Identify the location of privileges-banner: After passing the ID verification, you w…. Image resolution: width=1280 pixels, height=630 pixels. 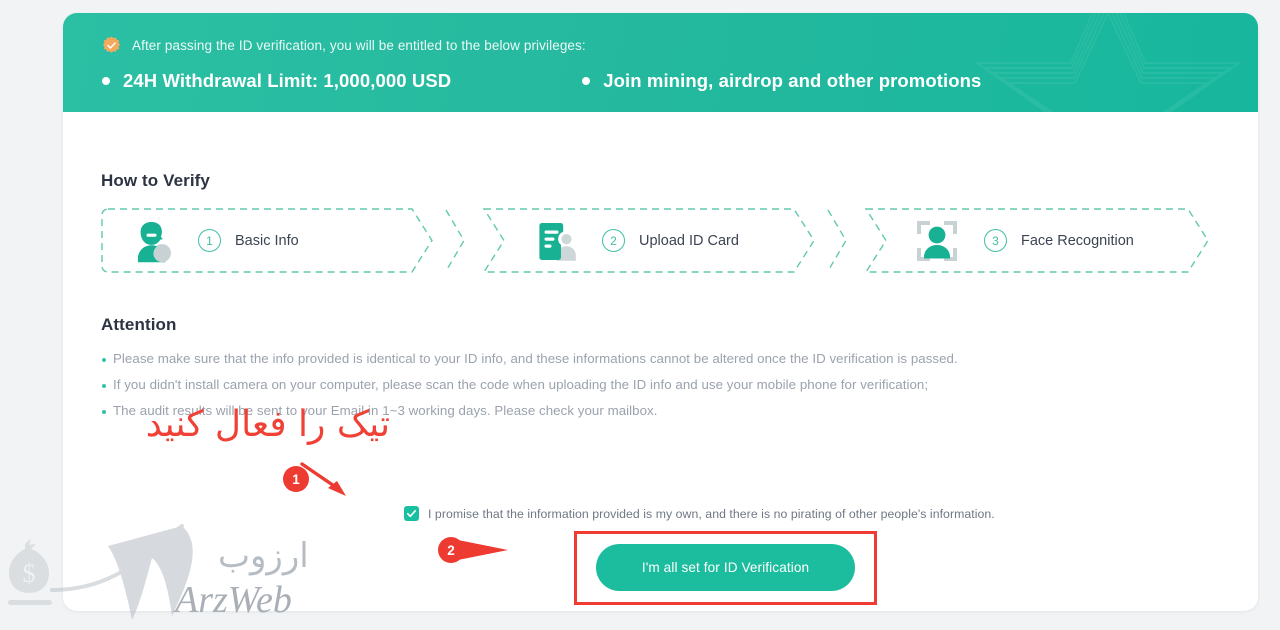
(660, 62).